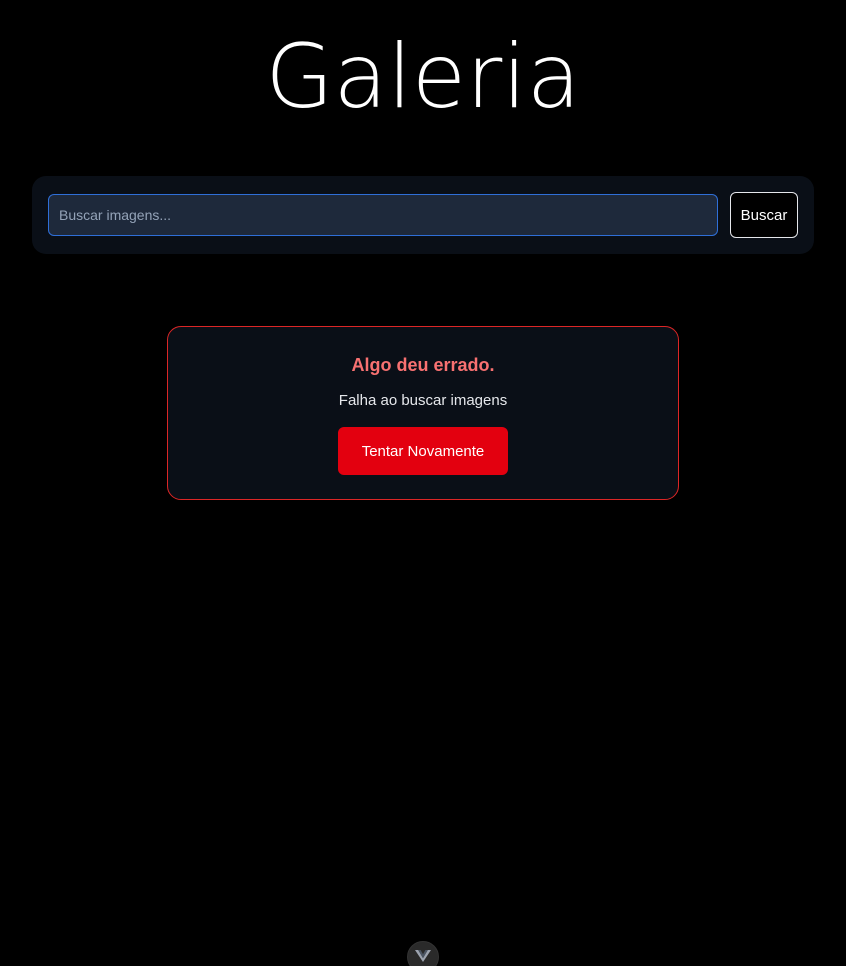 The width and height of the screenshot is (846, 966). I want to click on retry-button: Tentar Novamente, so click(423, 451).